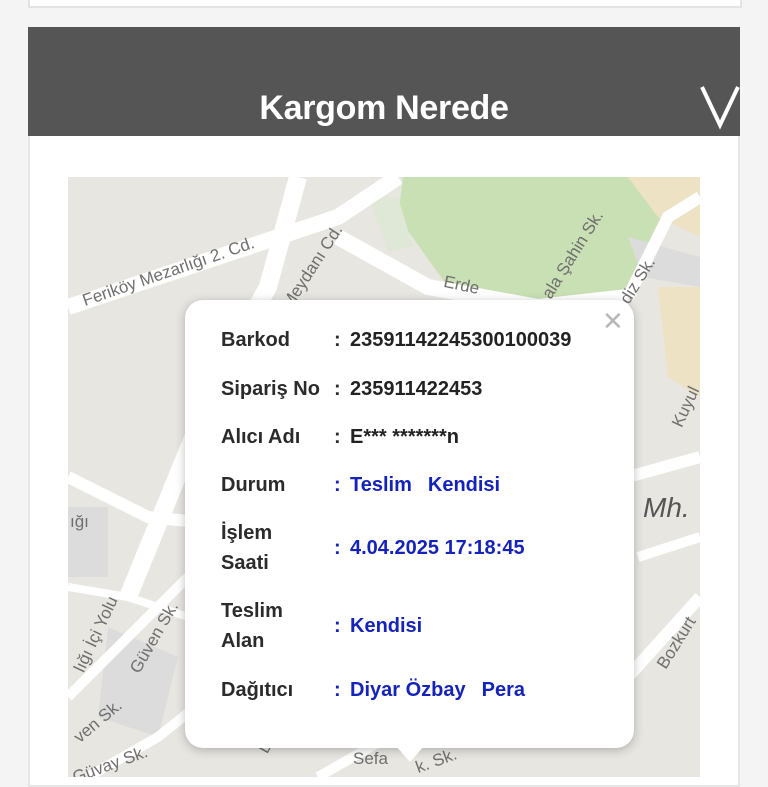 This screenshot has height=787, width=768. I want to click on street-label: Mh., so click(666, 507).